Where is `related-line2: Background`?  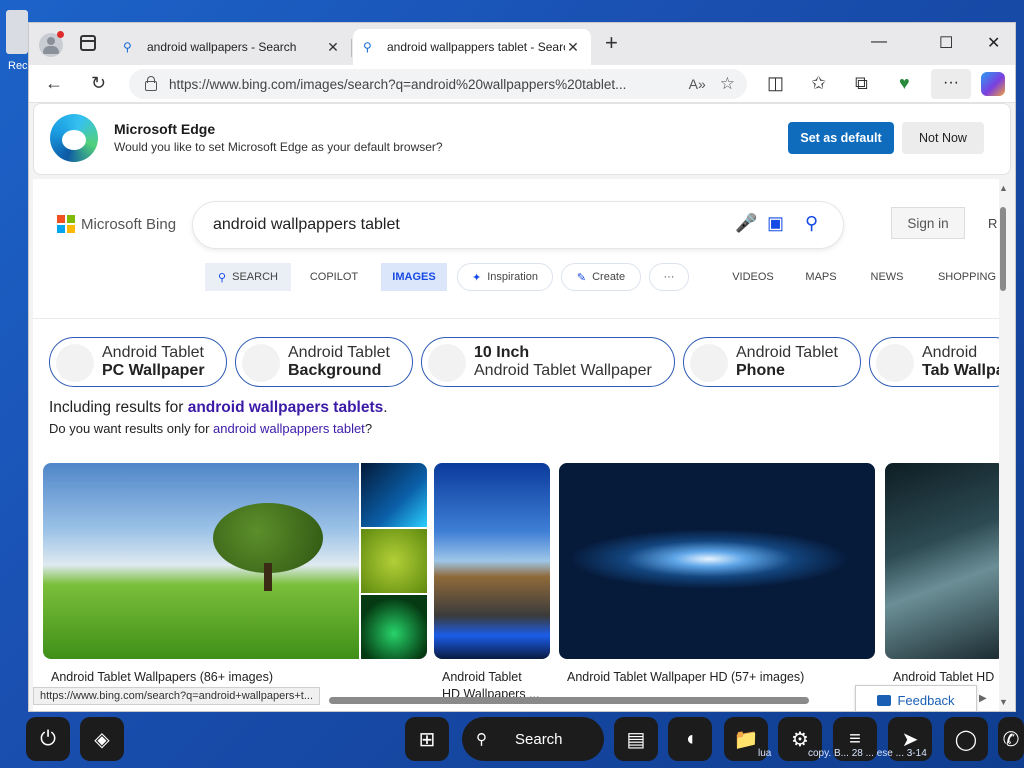 related-line2: Background is located at coordinates (335, 370).